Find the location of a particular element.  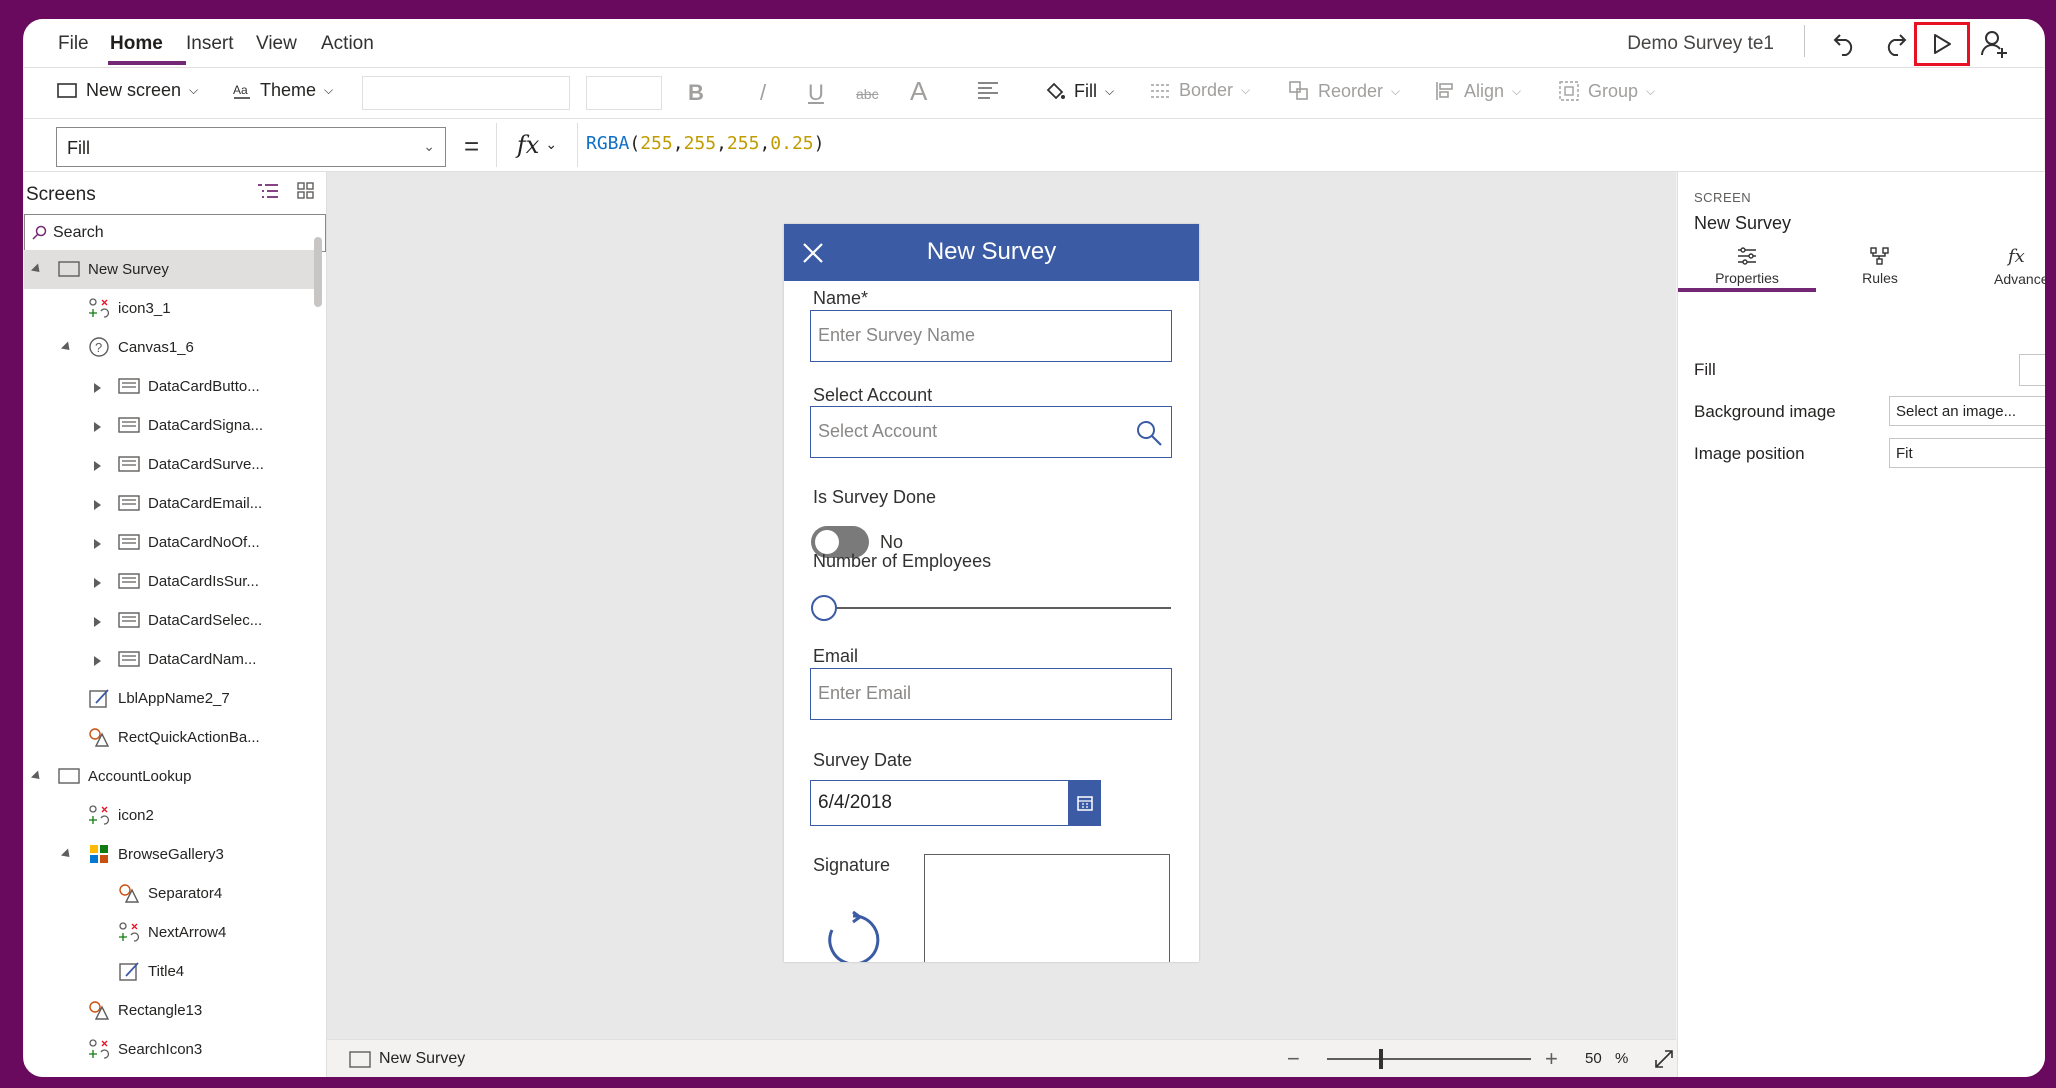

tree-item-label: BrowseGallery3 is located at coordinates (171, 854).